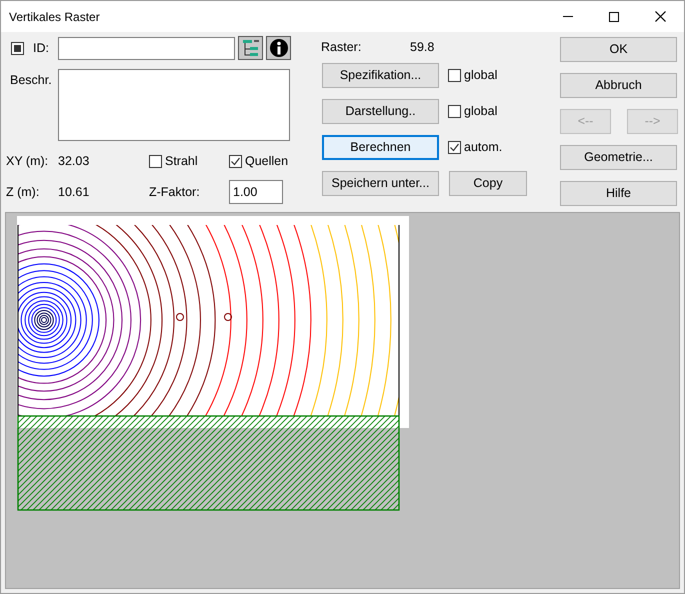  Describe the element at coordinates (250, 48) in the screenshot. I see `tree-list-icon` at that location.